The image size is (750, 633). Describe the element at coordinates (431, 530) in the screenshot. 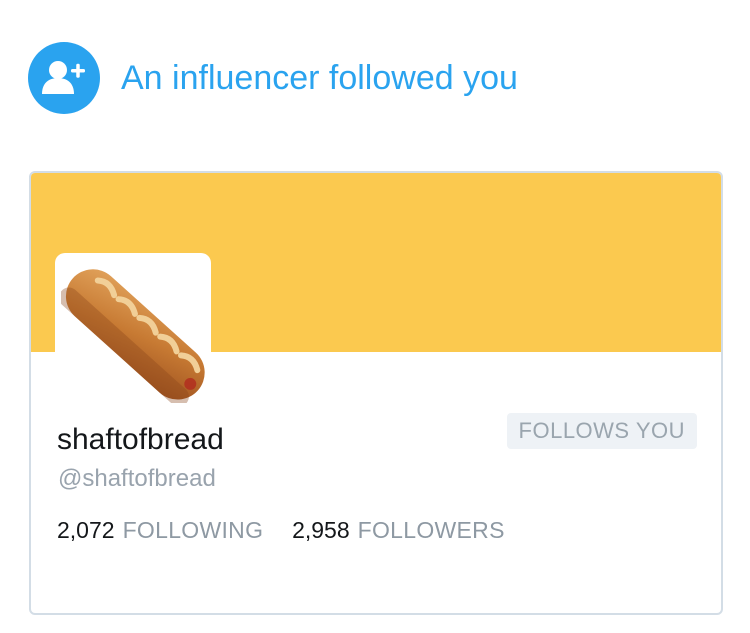

I see `followers-label: FOLLOWERS` at that location.